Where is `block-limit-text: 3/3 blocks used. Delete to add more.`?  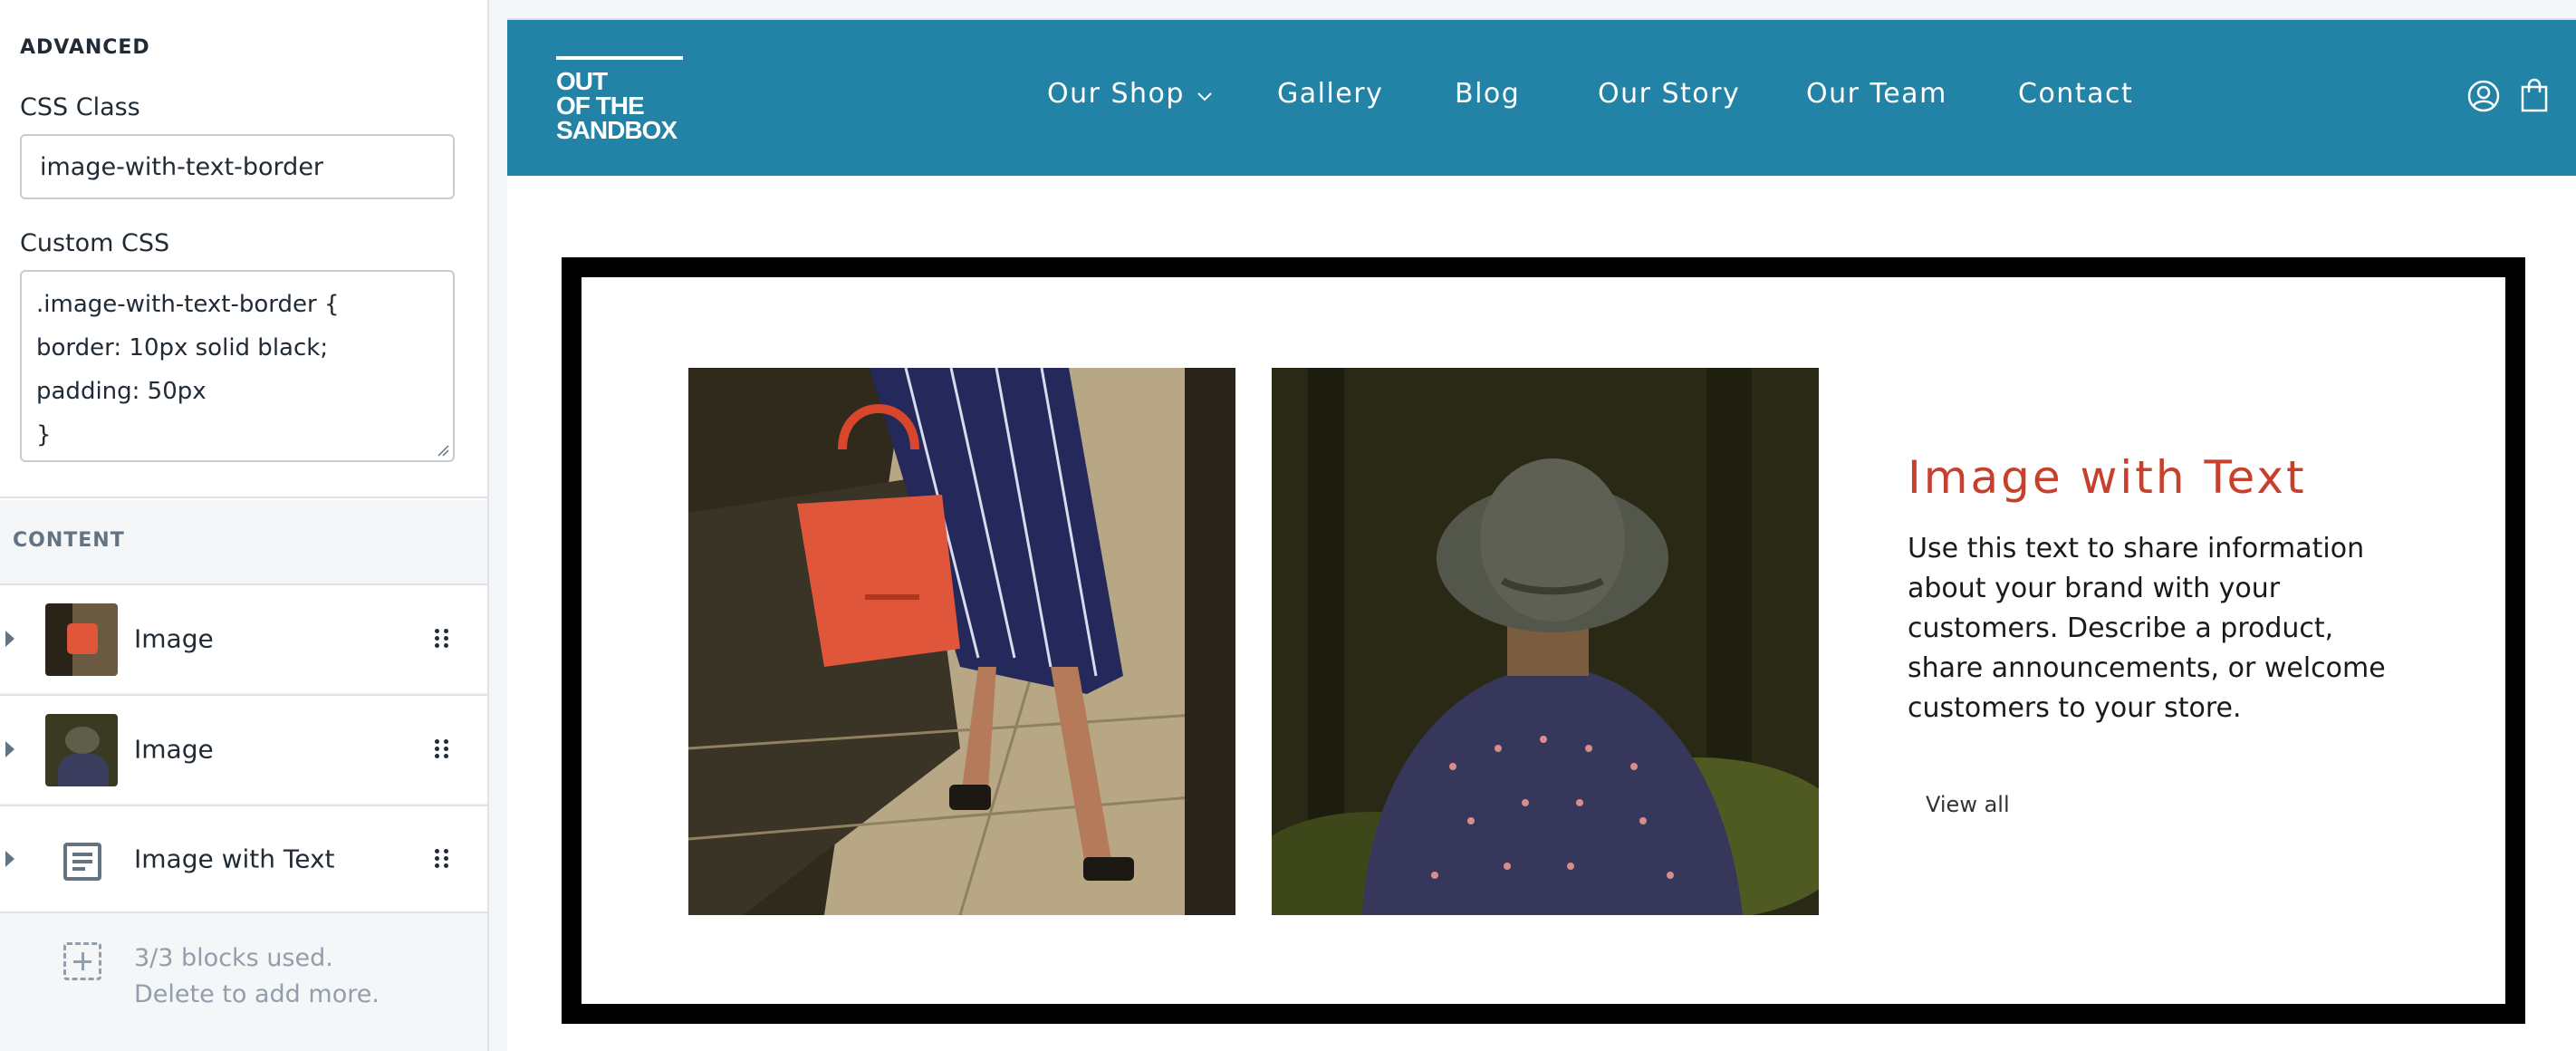 block-limit-text: 3/3 blocks used. Delete to add more. is located at coordinates (257, 976).